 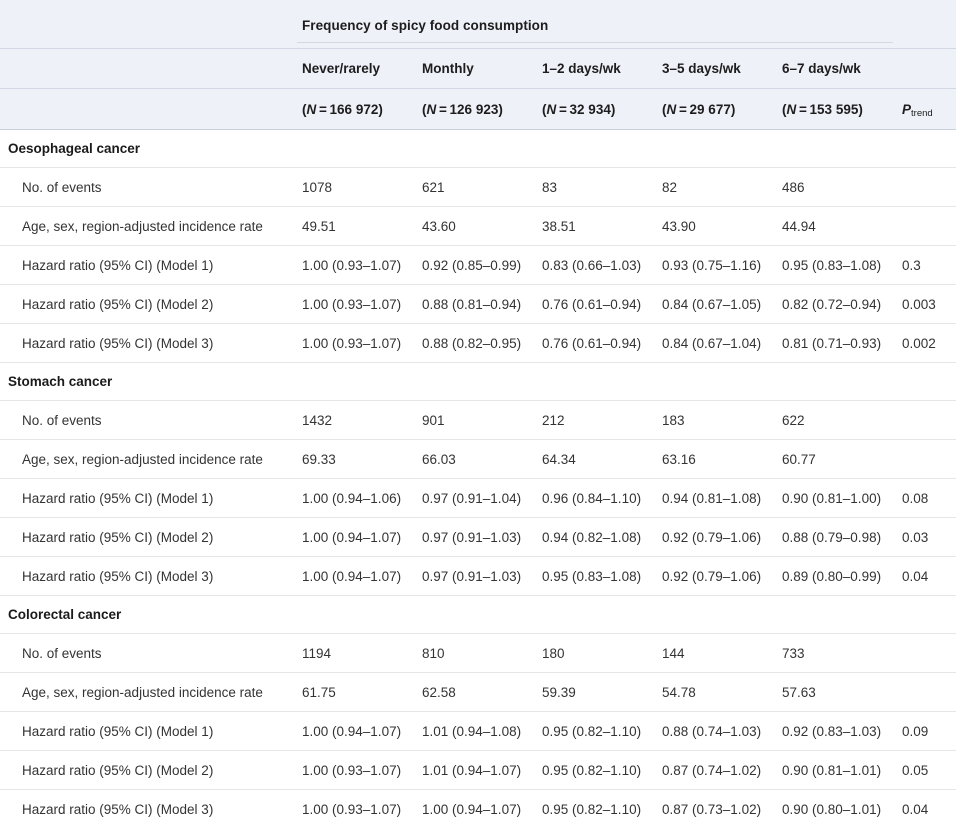 I want to click on header-col-1-2-days: 1–2 days/wk, so click(x=597, y=68).